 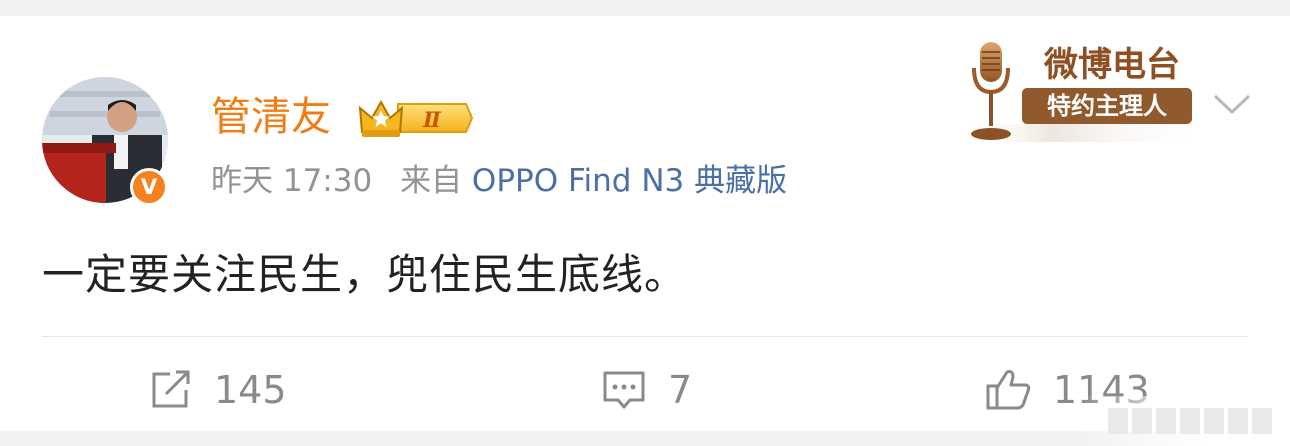 What do you see at coordinates (624, 390) in the screenshot?
I see `comment-icon` at bounding box center [624, 390].